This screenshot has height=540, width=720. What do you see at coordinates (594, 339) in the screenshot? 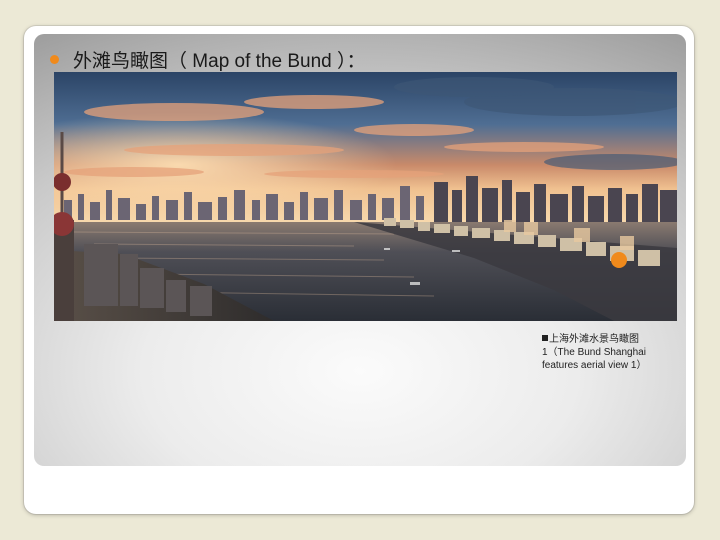
I see `caption-line-1: 上海外滩水景鸟瞰图` at bounding box center [594, 339].